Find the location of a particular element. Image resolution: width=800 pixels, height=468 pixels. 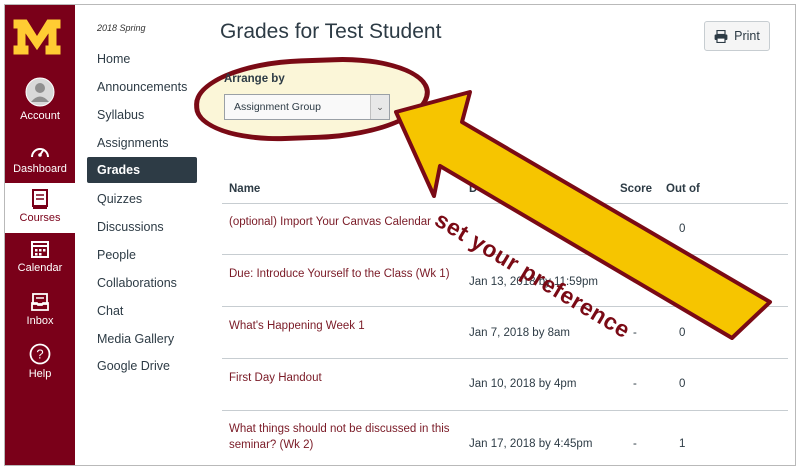

course-nav-discussions: Discussions is located at coordinates (130, 227).